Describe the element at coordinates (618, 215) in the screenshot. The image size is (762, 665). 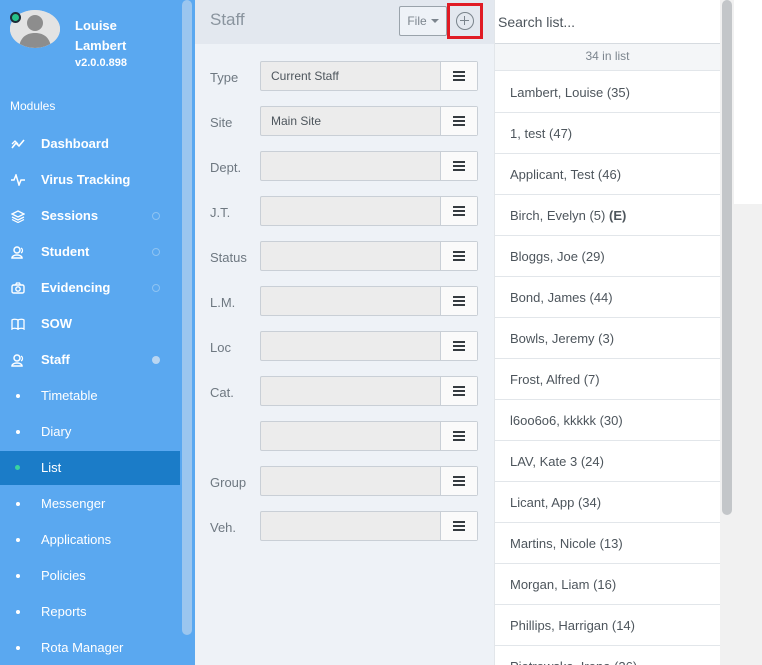
I see `list-item-tag: (E)` at that location.